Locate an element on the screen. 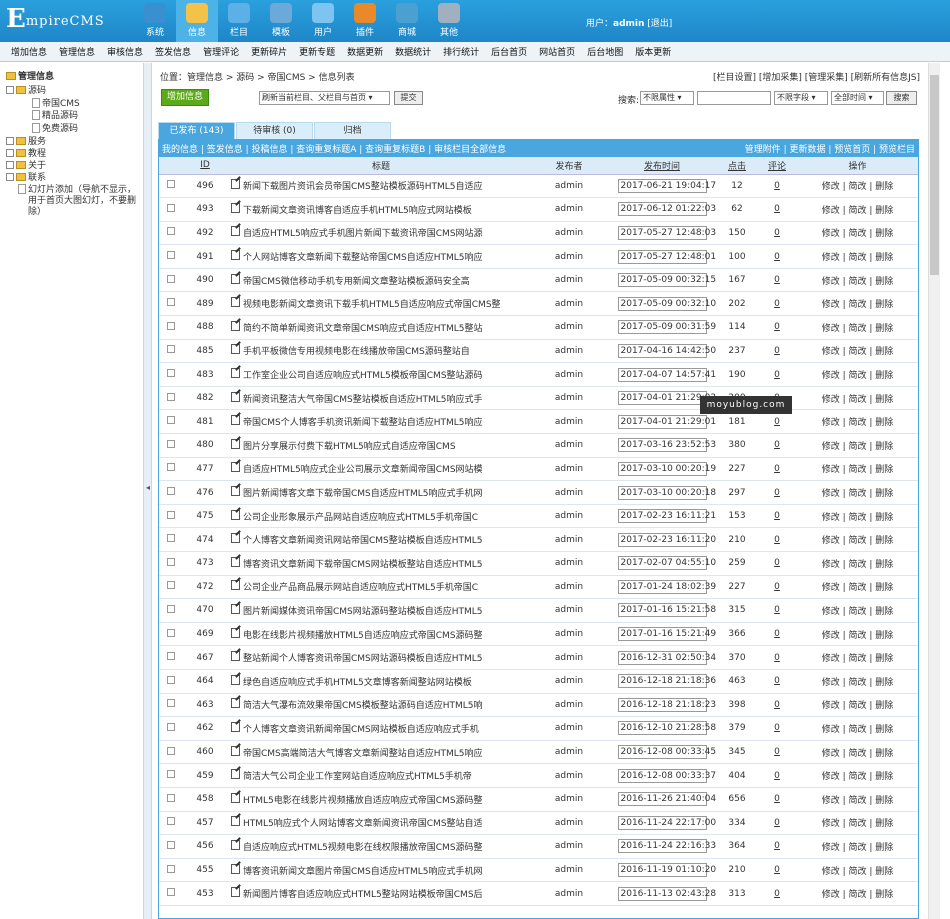 The width and height of the screenshot is (950, 919). row-time: 2016-12-08 00:33:45 is located at coordinates (666, 752).